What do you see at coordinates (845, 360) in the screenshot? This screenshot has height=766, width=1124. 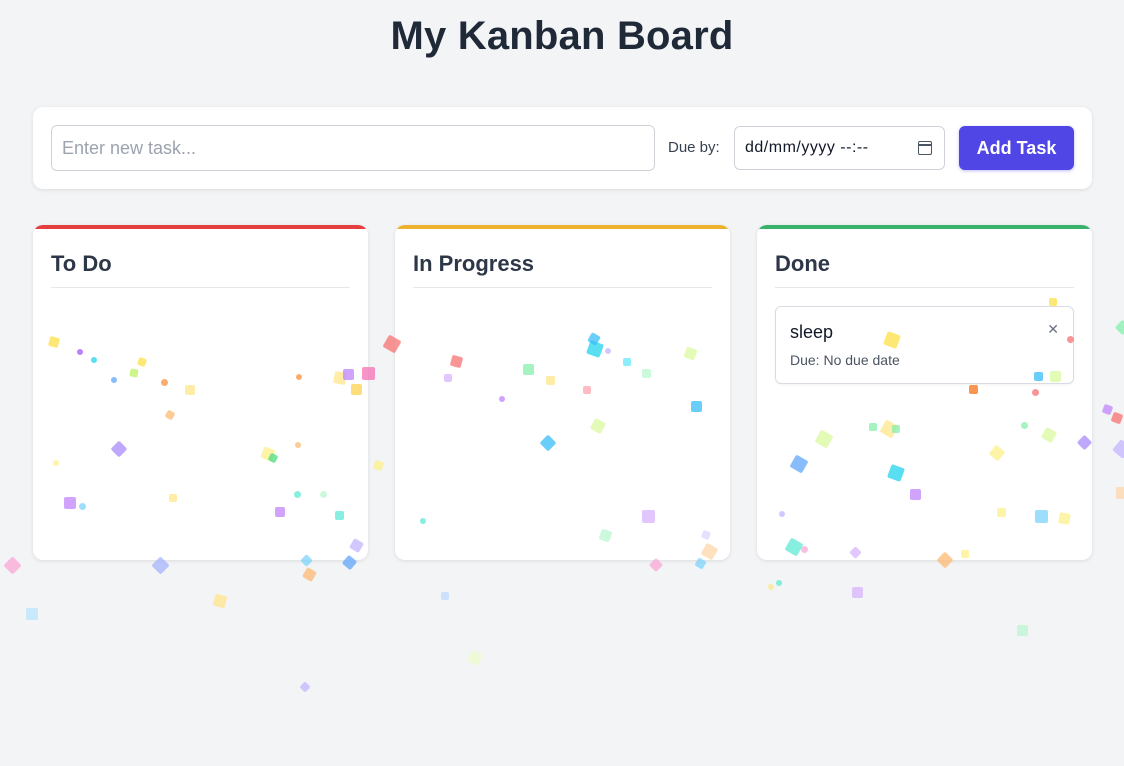 I see `task-due-date: Due: No due date` at bounding box center [845, 360].